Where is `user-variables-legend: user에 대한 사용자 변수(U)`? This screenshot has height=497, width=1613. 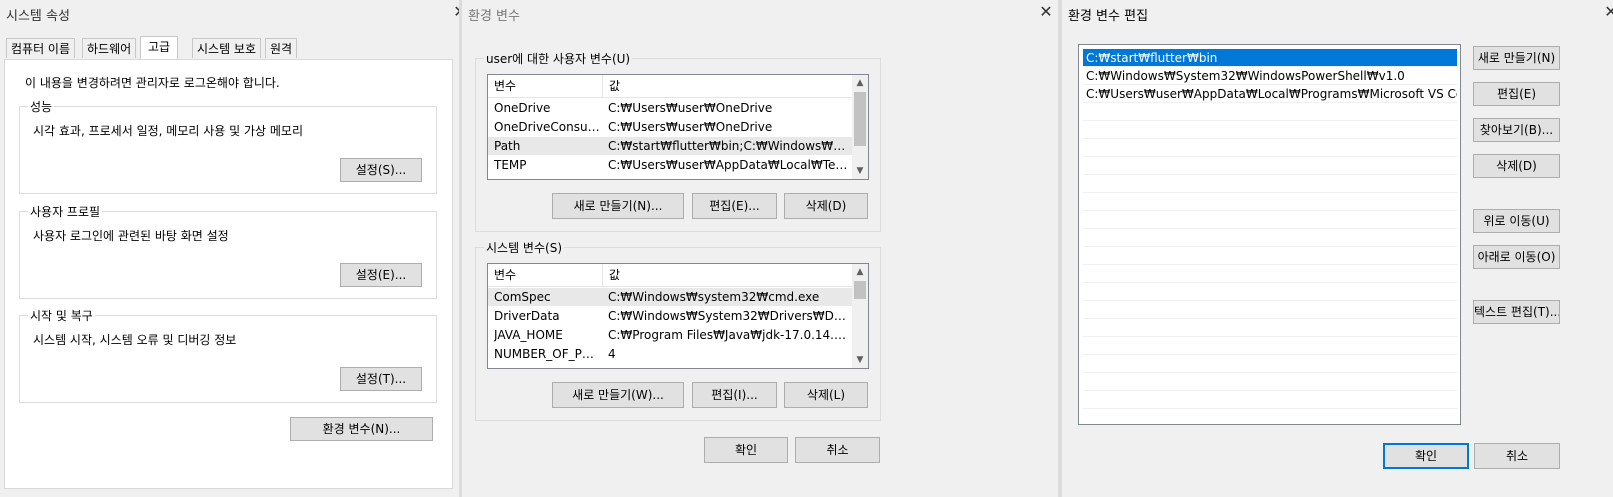 user-variables-legend: user에 대한 사용자 변수(U) is located at coordinates (558, 59).